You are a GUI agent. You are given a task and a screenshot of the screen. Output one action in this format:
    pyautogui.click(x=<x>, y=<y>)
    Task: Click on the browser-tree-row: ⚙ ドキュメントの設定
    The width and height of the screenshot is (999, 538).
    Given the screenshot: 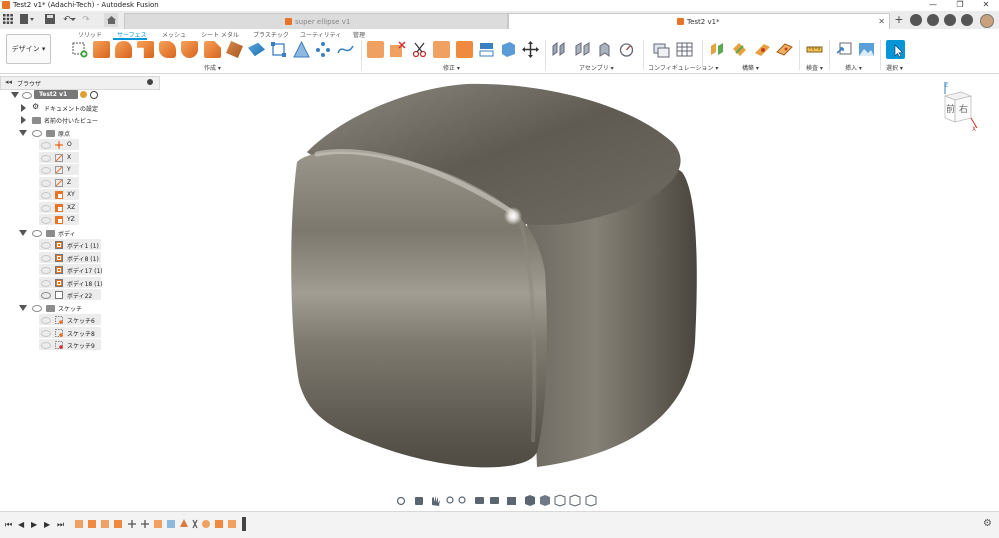 What is the action you would take?
    pyautogui.click(x=80, y=108)
    